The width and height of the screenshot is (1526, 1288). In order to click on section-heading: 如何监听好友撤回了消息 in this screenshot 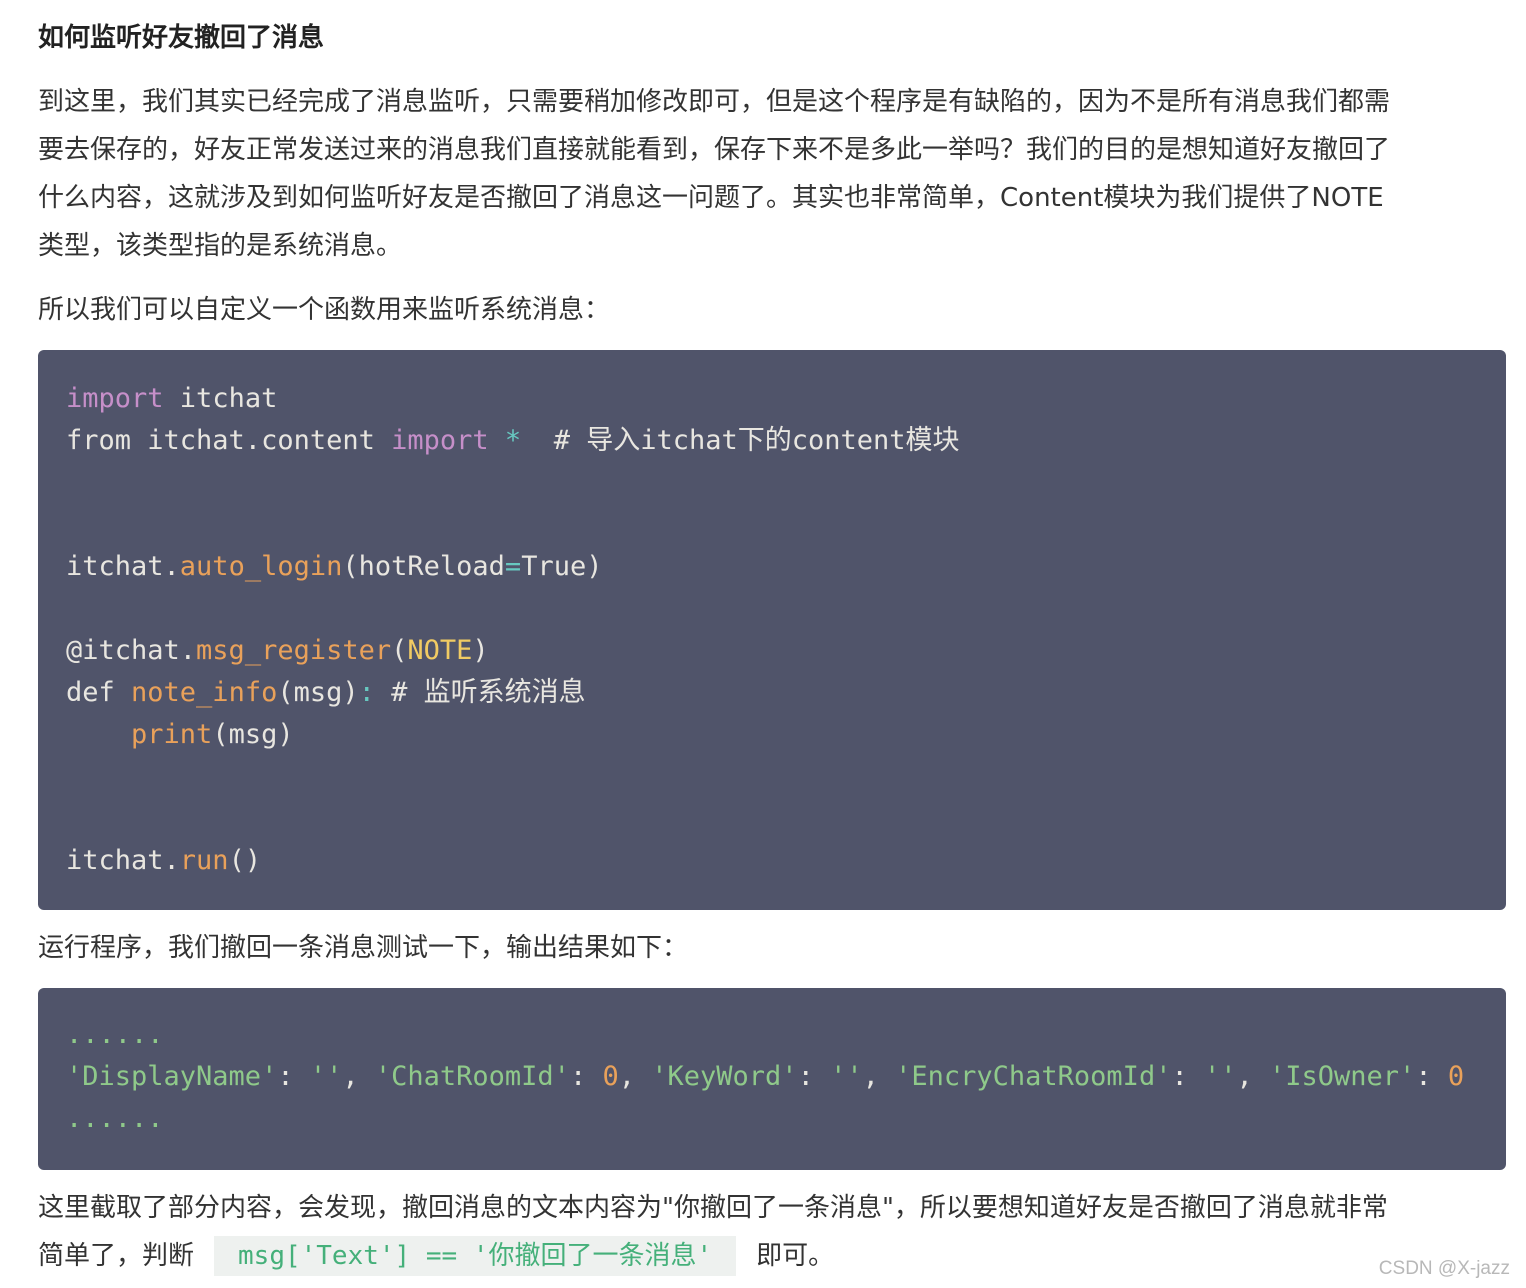, I will do `click(181, 38)`.